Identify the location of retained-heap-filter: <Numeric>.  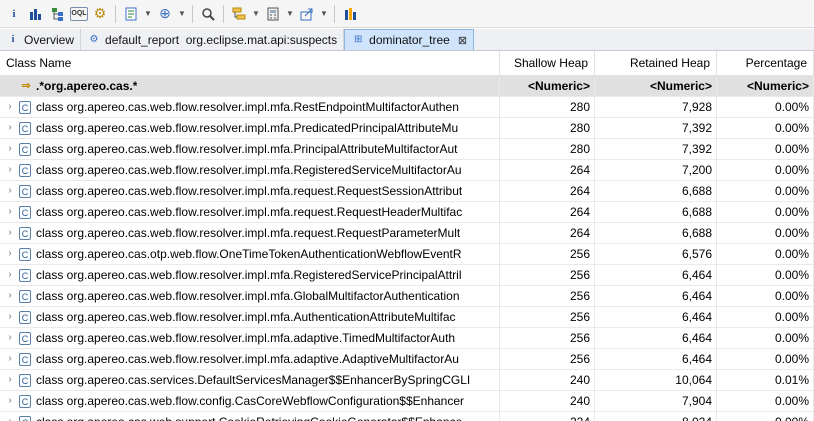
(656, 86).